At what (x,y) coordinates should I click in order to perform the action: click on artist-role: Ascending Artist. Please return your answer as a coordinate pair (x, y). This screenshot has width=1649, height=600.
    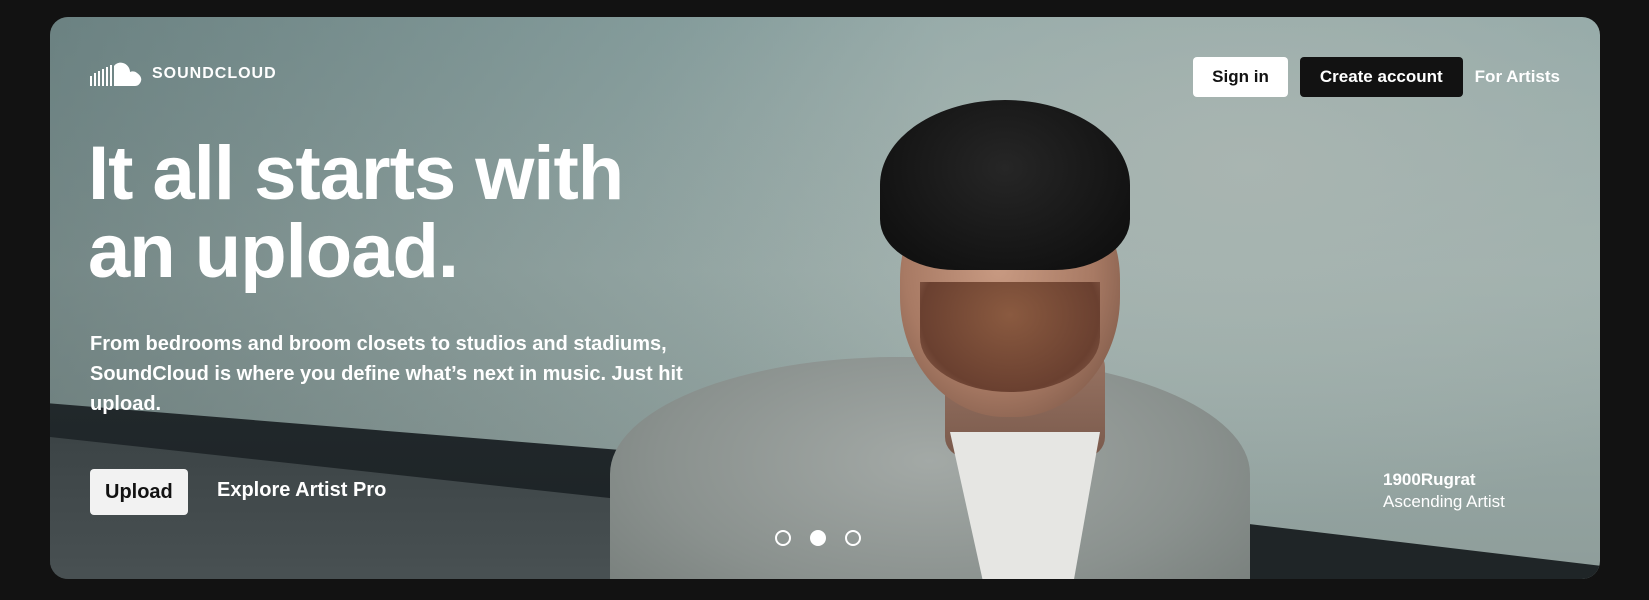
    Looking at the image, I should click on (1444, 501).